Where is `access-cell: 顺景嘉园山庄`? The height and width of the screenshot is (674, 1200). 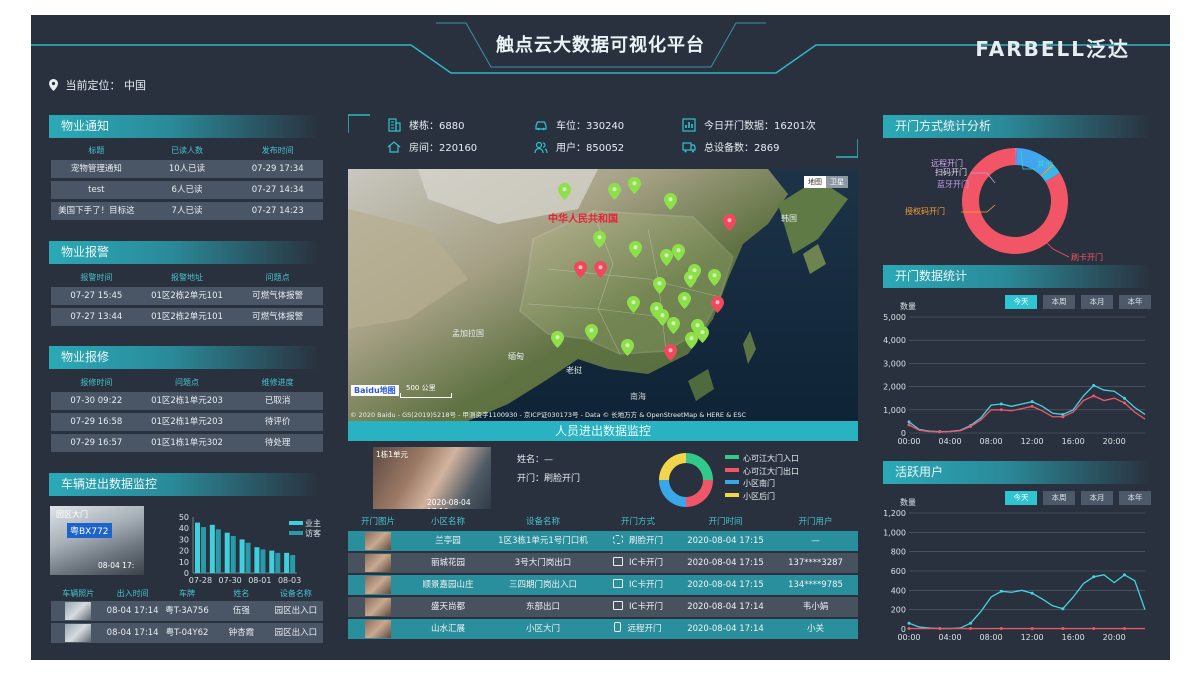 access-cell: 顺景嘉园山庄 is located at coordinates (448, 585).